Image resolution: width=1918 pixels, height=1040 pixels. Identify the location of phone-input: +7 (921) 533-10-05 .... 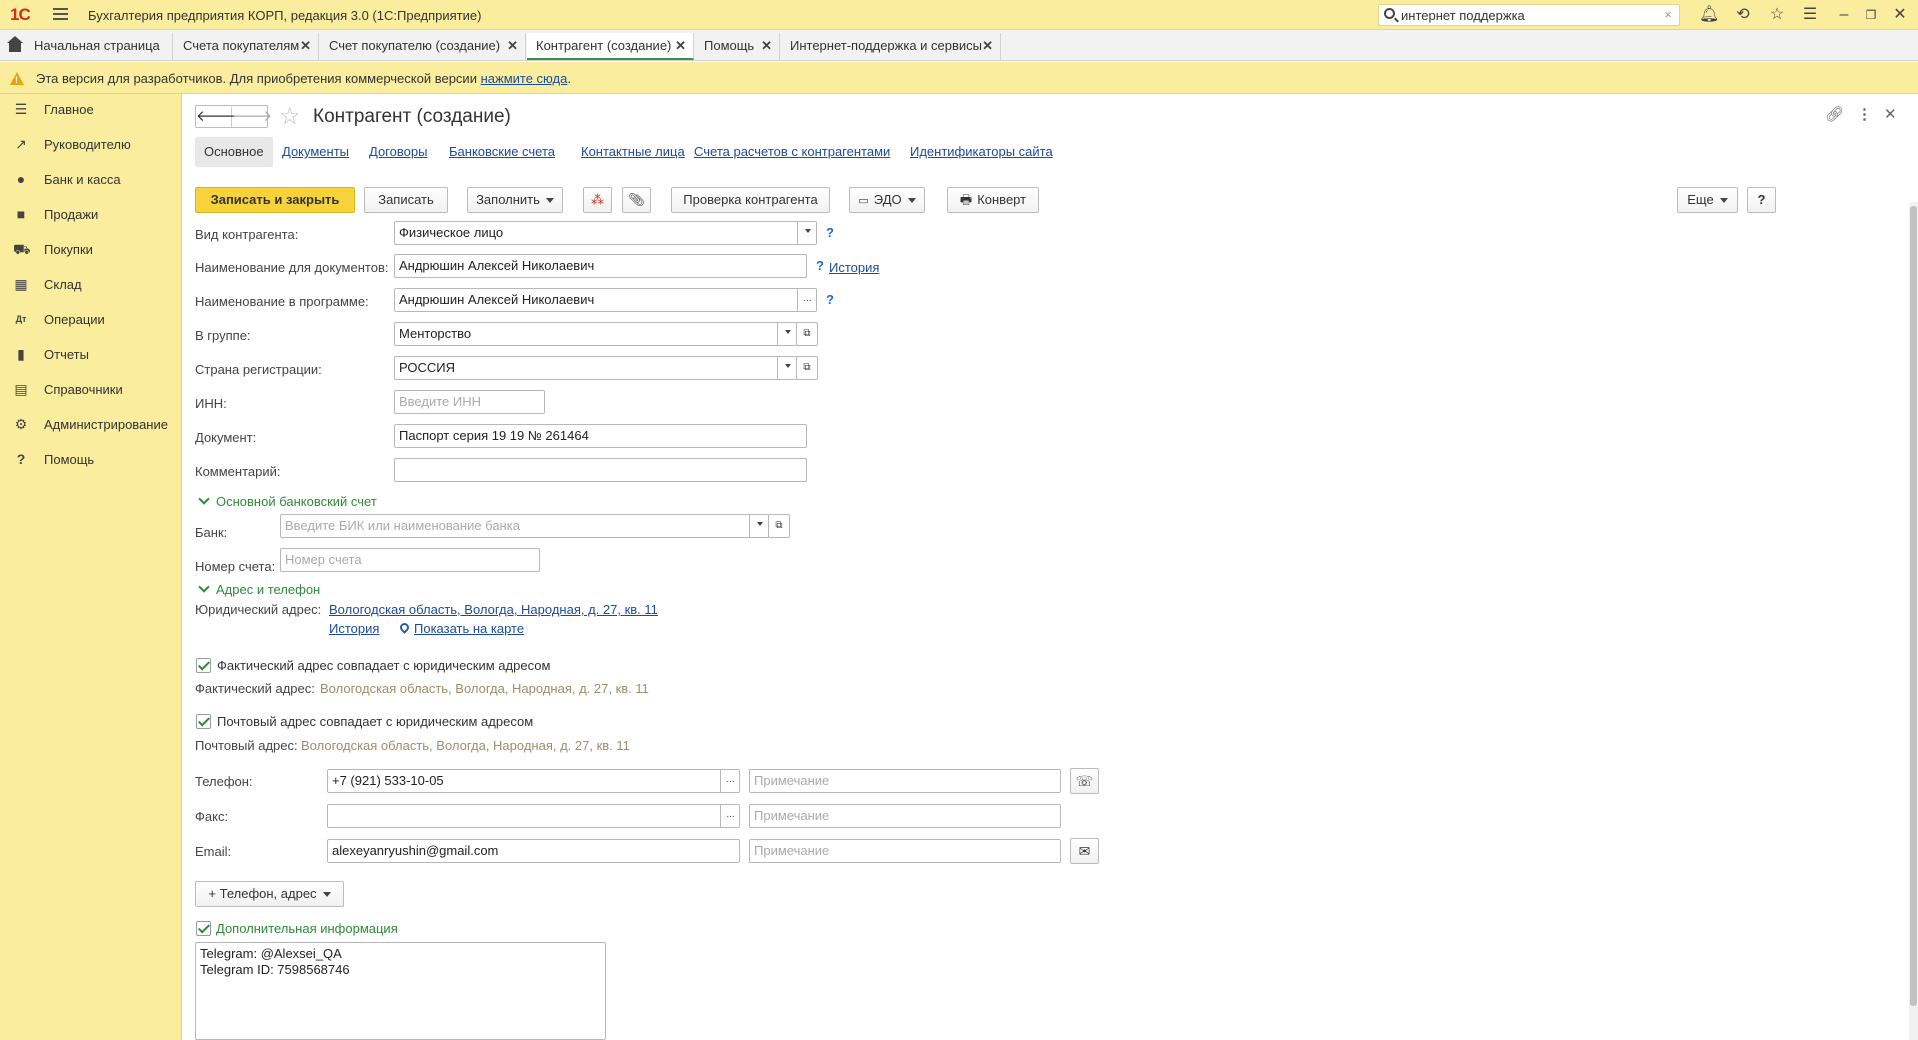
(533, 781).